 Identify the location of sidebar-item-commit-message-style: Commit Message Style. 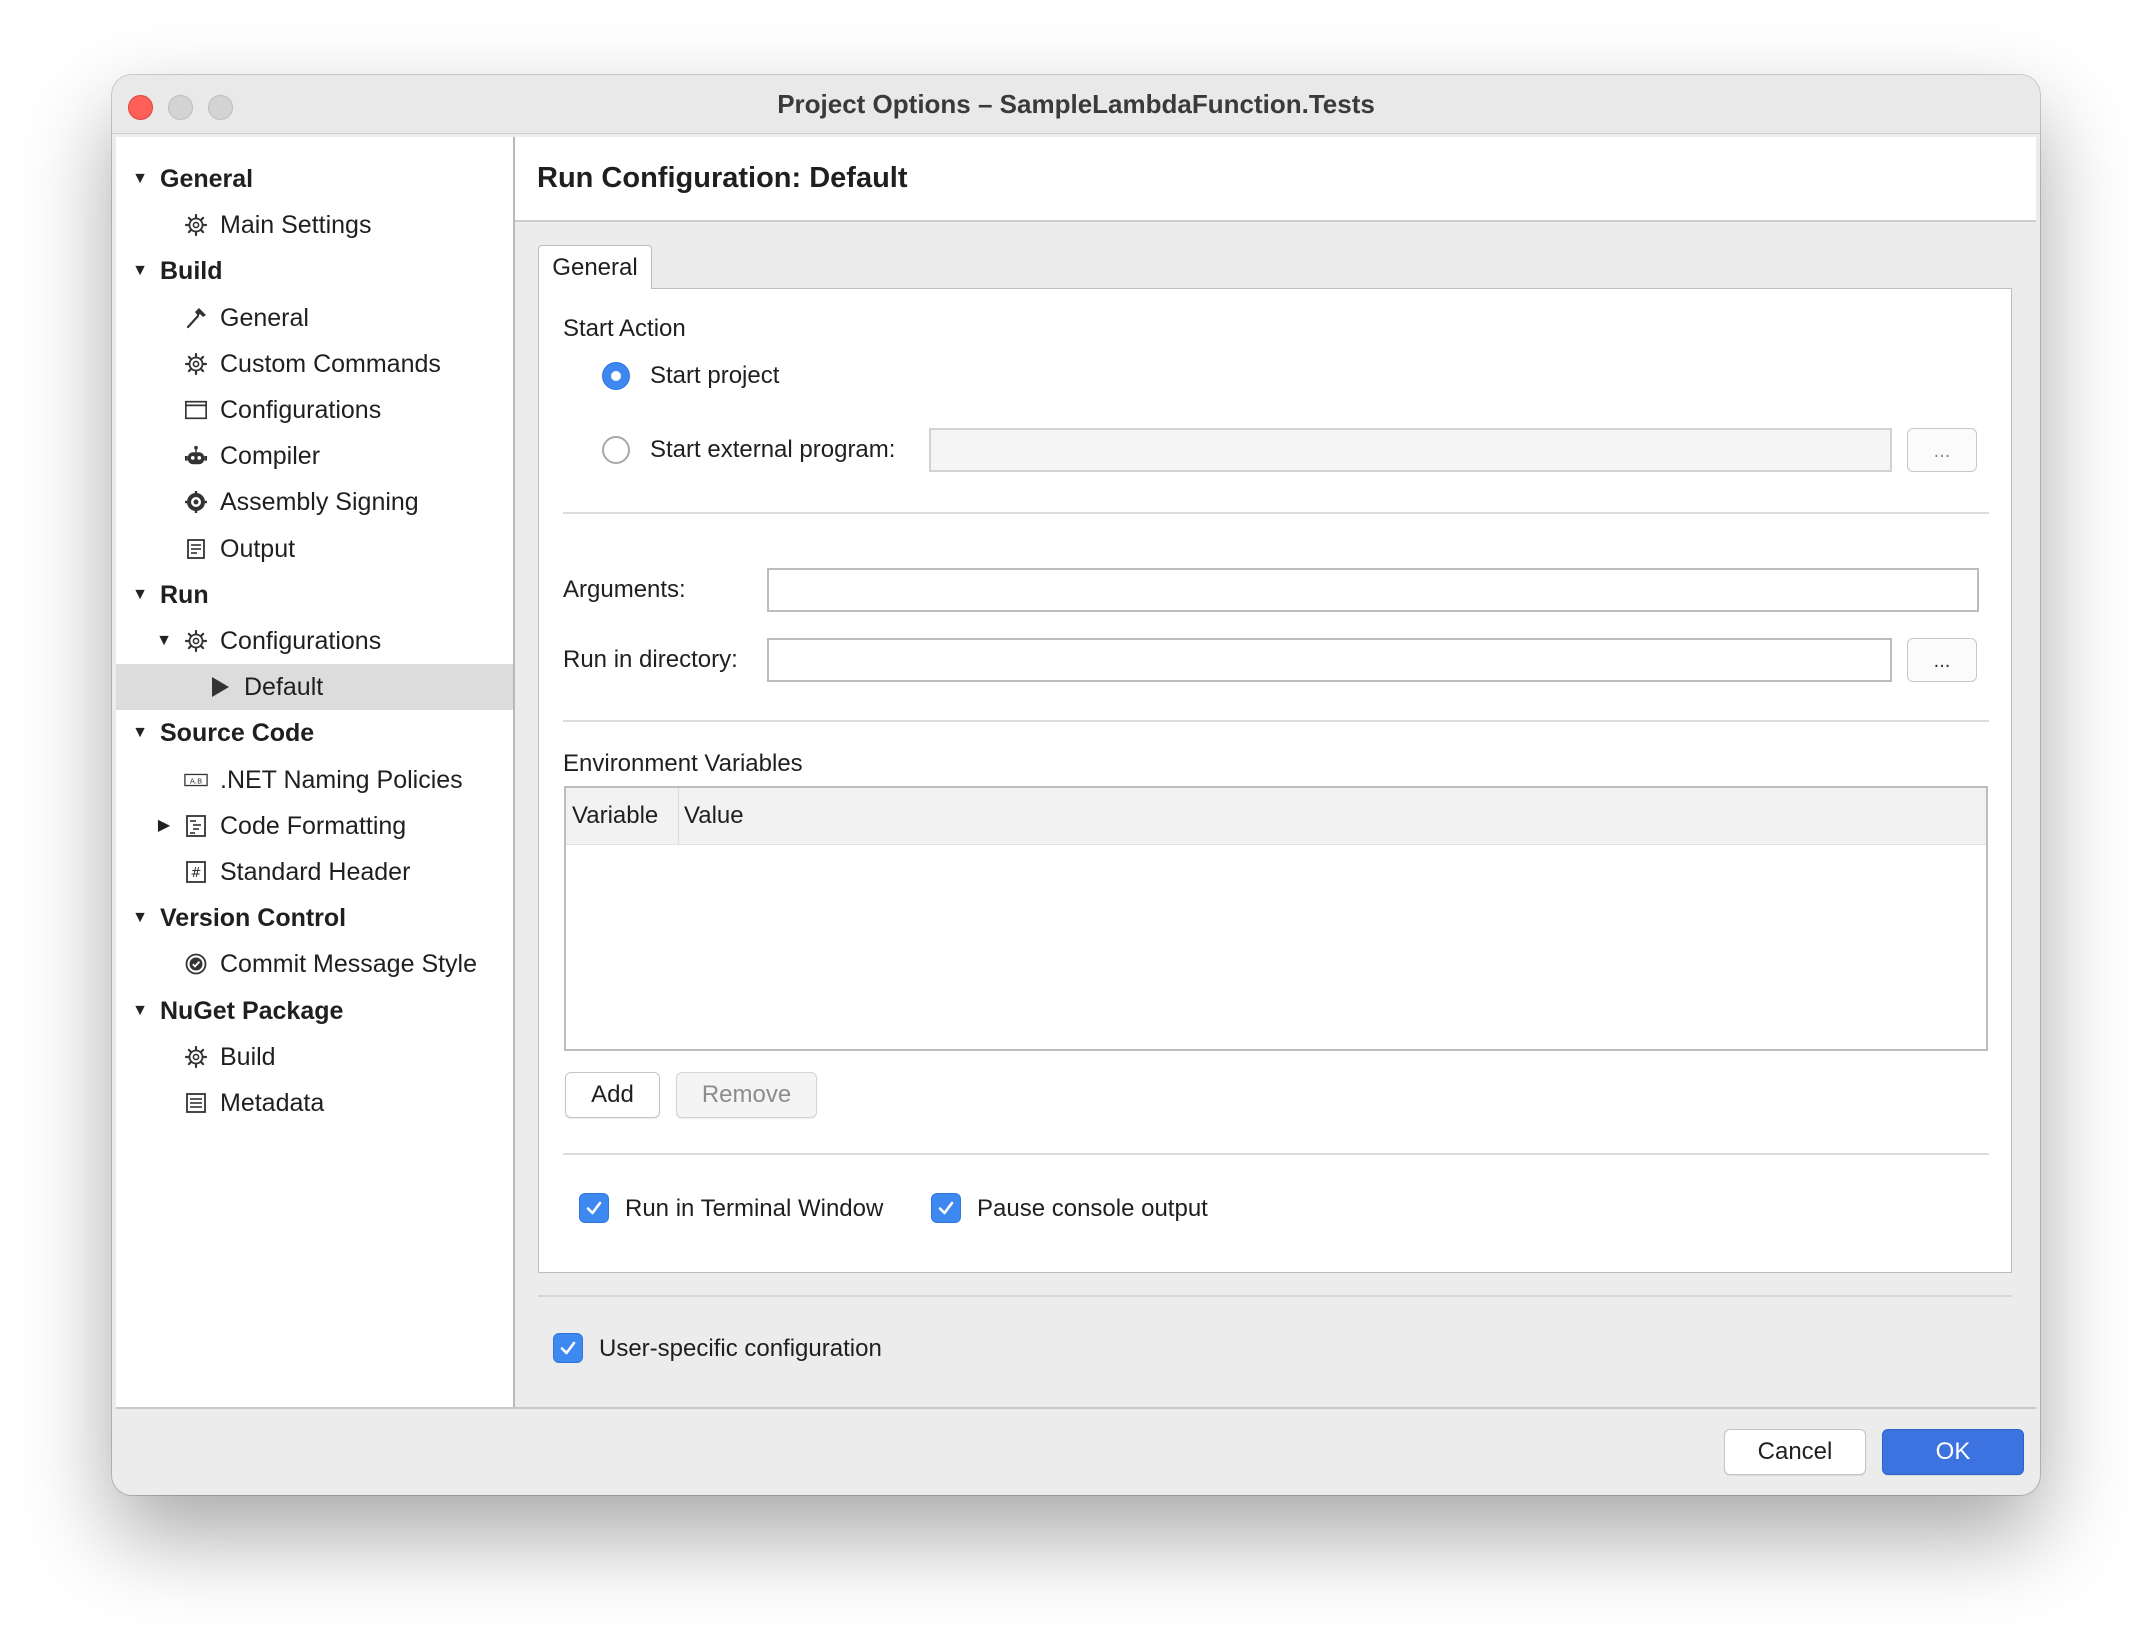
(314, 964).